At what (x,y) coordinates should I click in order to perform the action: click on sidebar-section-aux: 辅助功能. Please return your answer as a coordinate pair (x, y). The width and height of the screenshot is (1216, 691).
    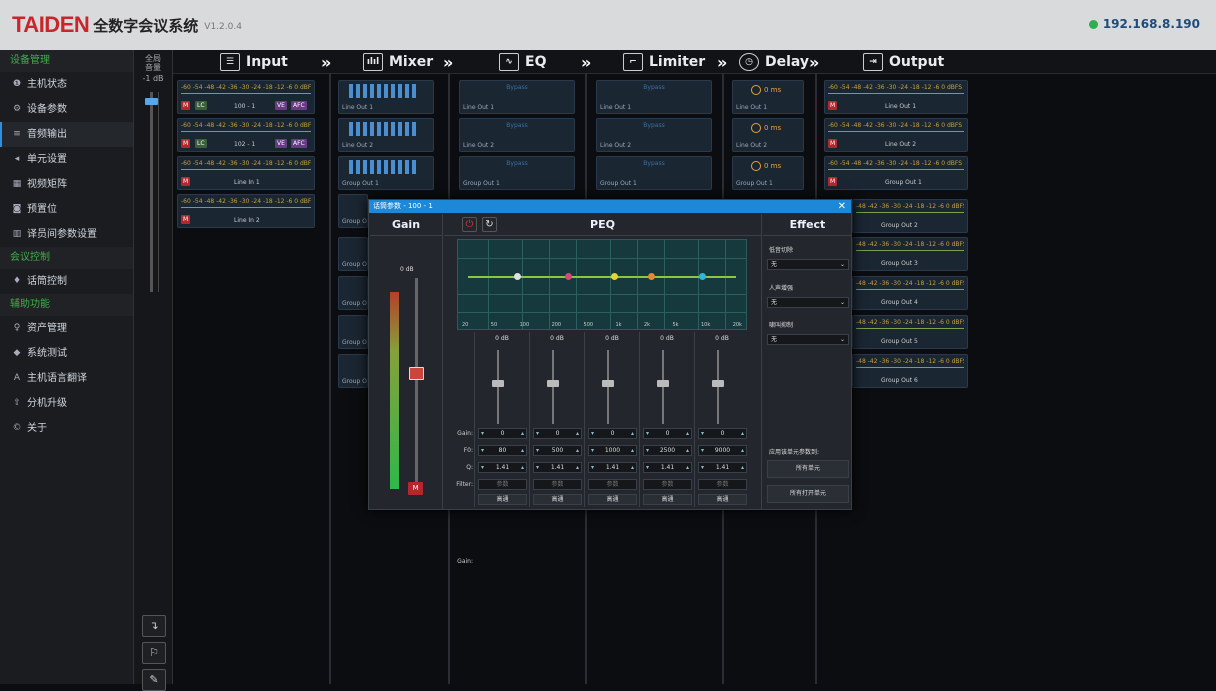
    Looking at the image, I should click on (66, 305).